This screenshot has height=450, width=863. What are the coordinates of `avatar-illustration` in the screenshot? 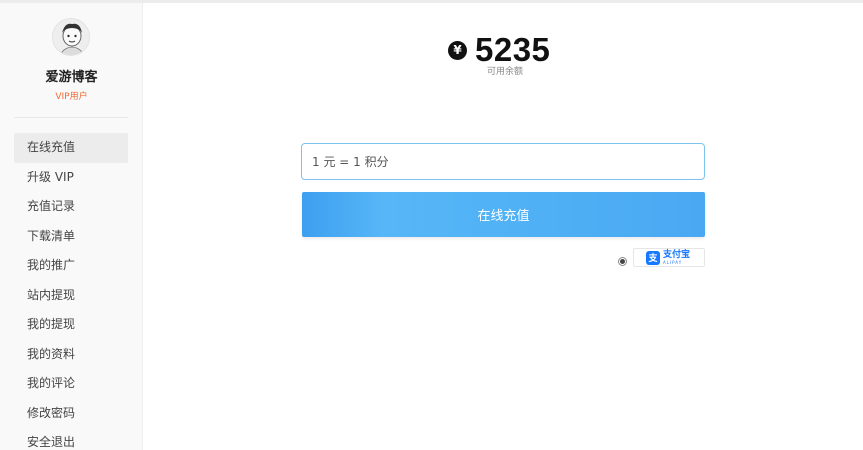 It's located at (71, 37).